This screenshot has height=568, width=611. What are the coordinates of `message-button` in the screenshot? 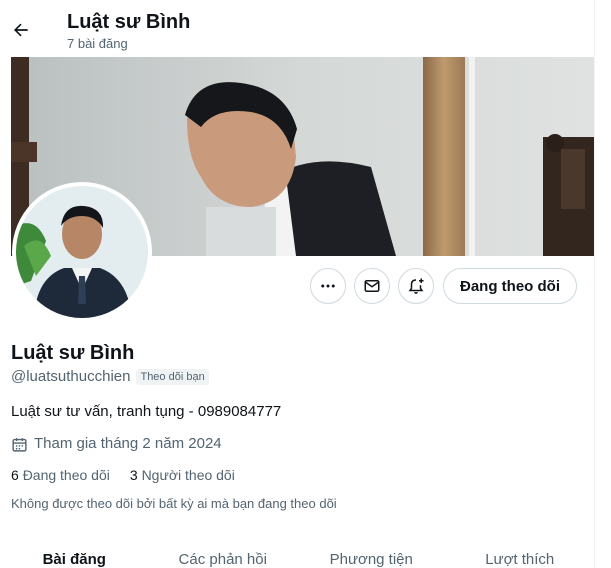 It's located at (372, 286).